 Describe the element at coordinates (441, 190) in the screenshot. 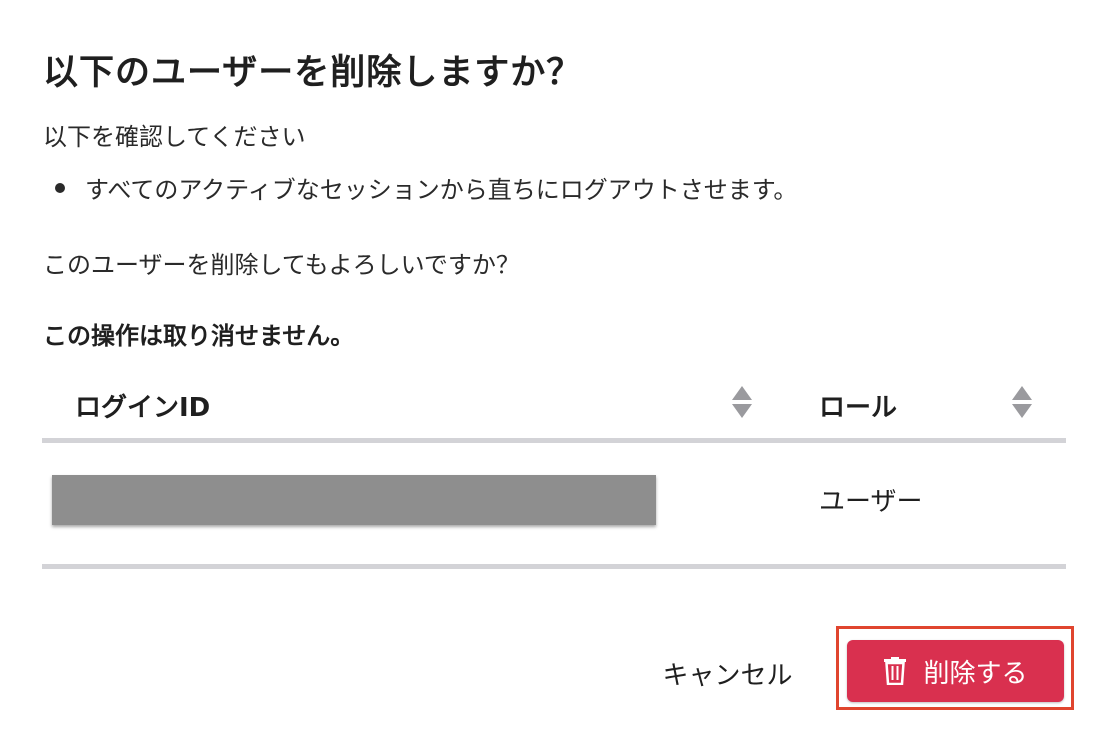

I see `list-item-text: すべてのアクティブなセッションから直ちにログアウトさせます。` at that location.